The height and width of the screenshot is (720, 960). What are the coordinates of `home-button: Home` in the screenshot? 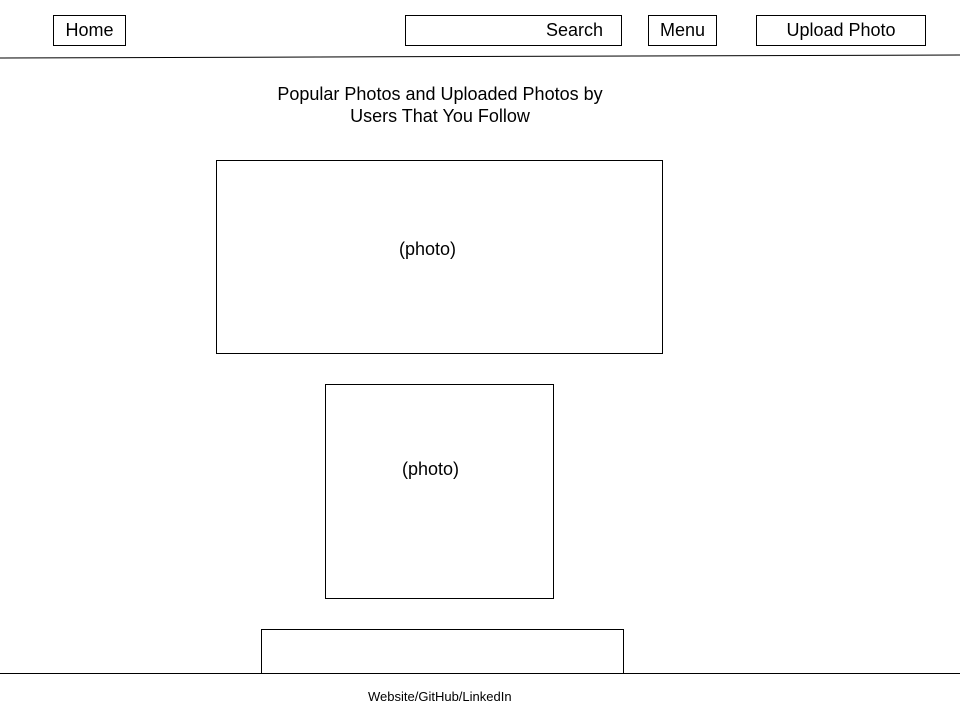 It's located at (89, 30).